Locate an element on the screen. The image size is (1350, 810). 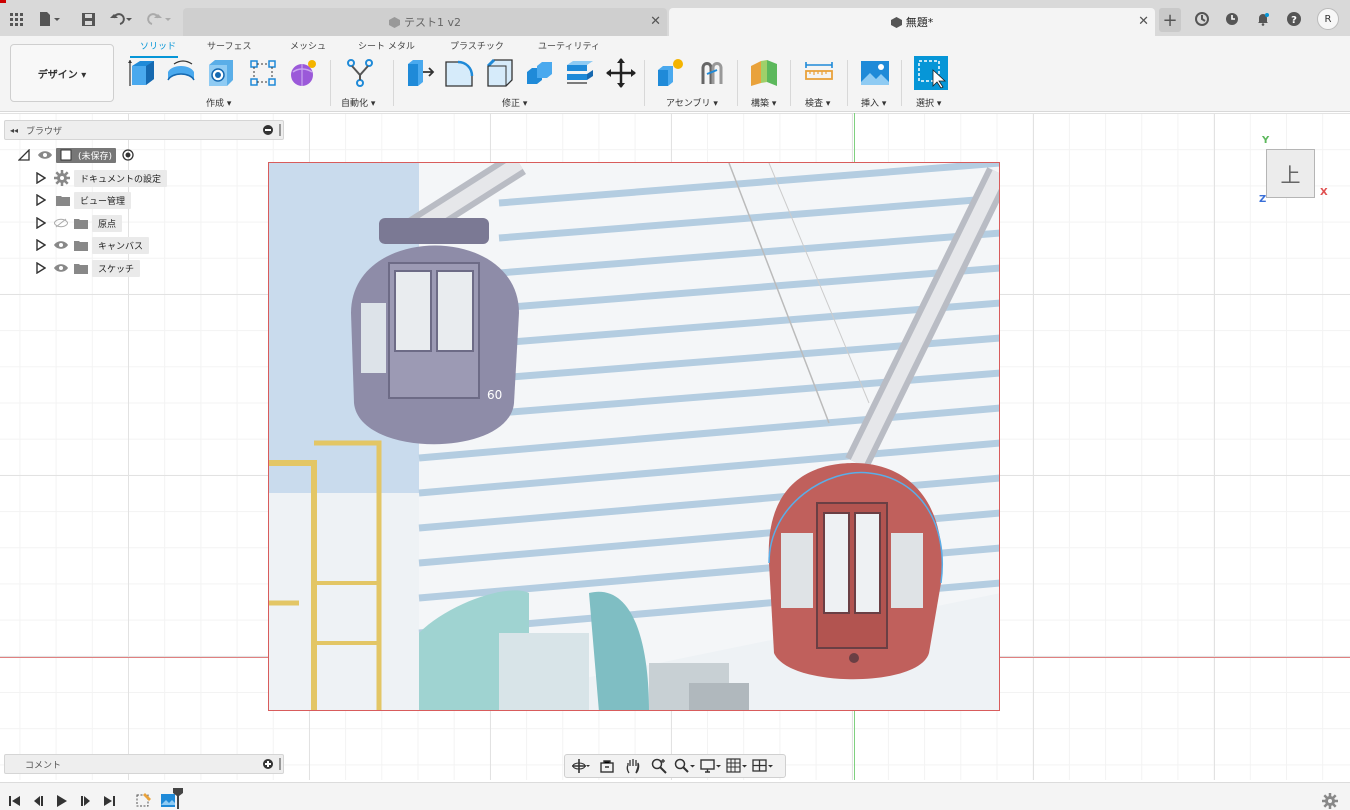
viewcube-top-face: 上 is located at coordinates (1290, 173).